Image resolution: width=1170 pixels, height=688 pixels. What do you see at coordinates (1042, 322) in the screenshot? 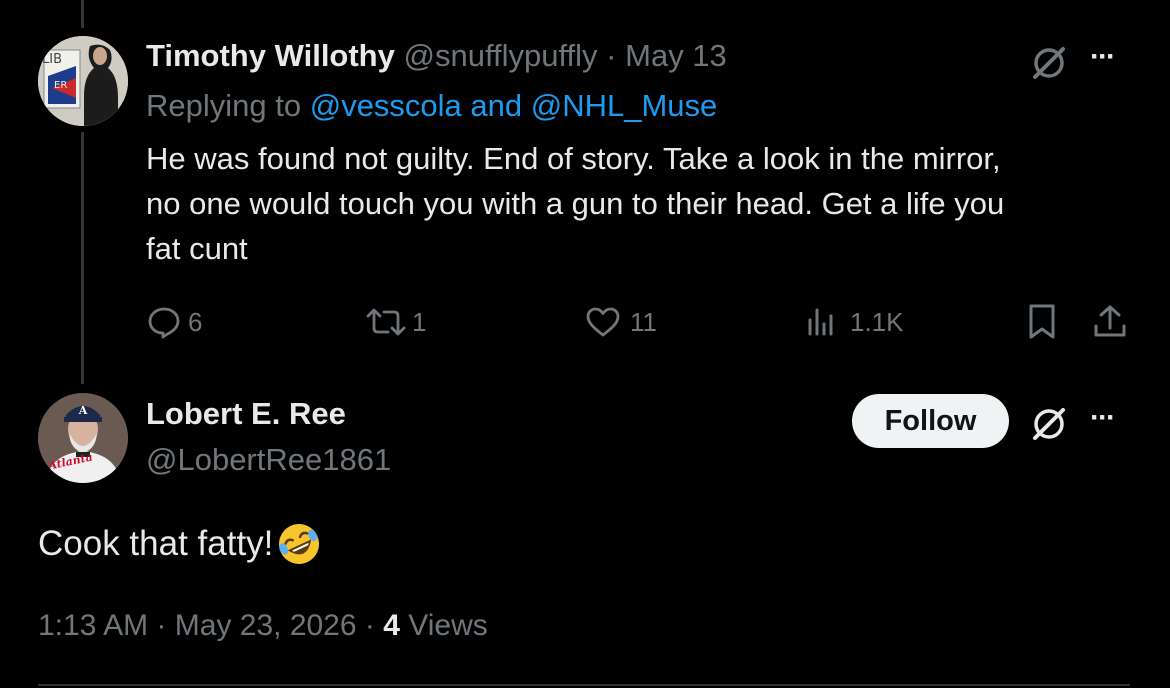
I see `bookmark-icon` at bounding box center [1042, 322].